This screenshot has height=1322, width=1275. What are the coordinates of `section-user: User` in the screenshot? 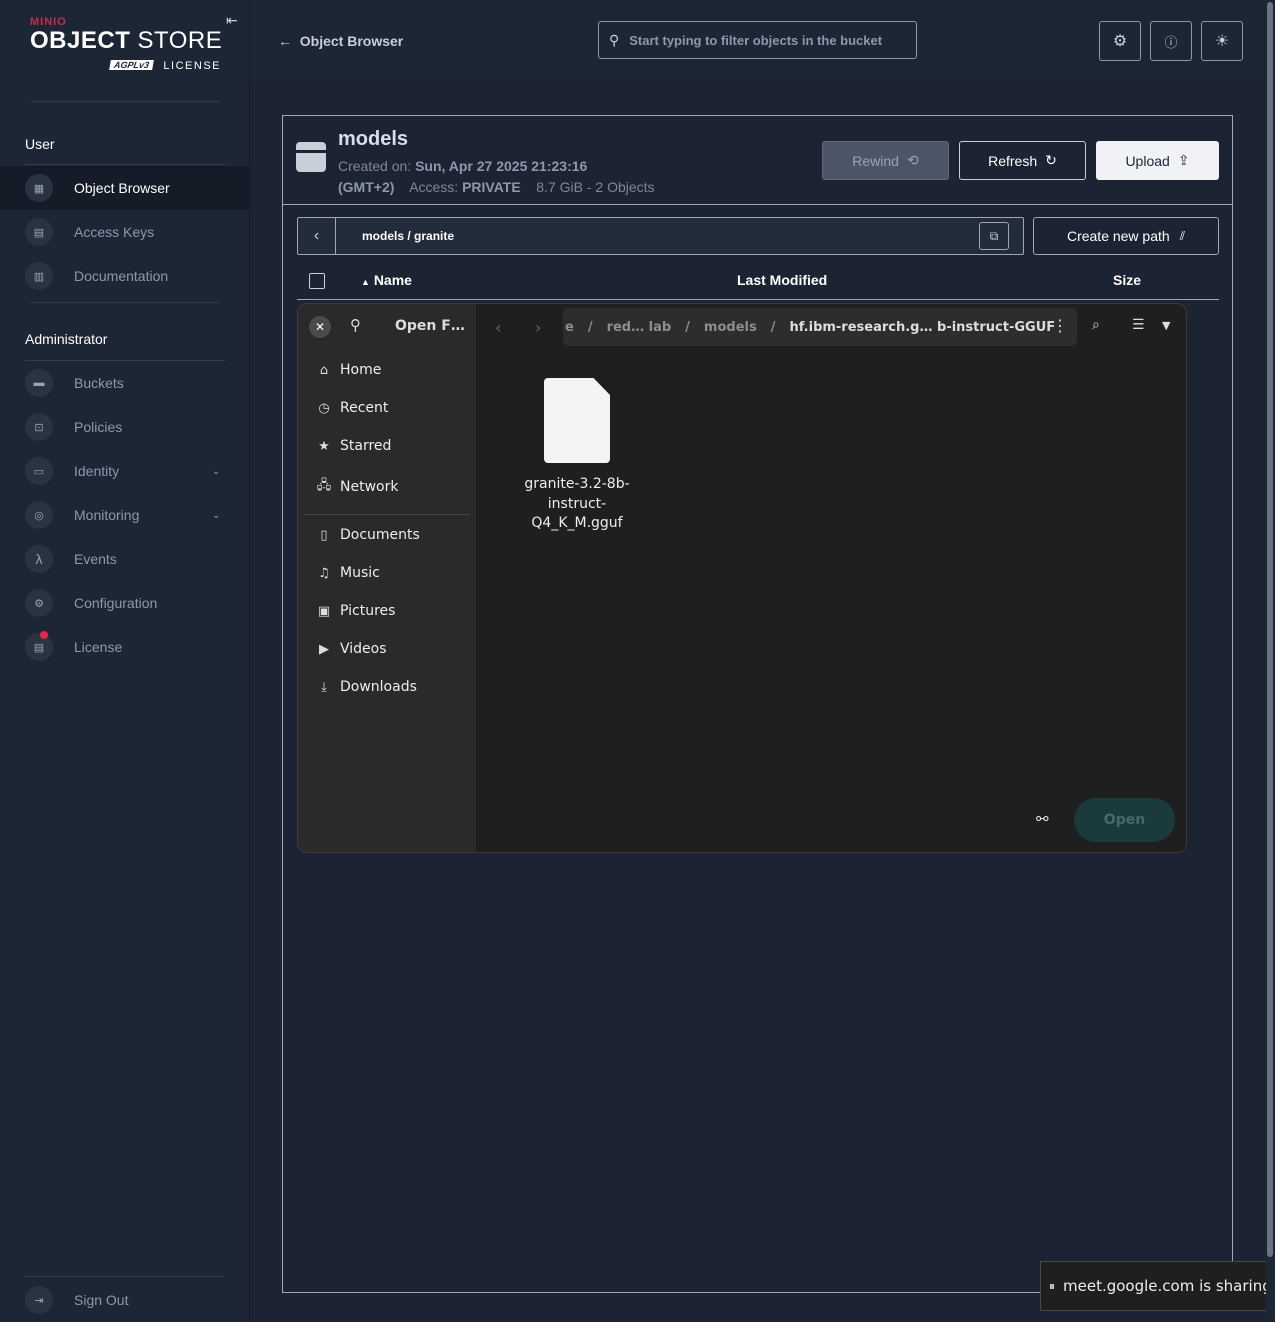 It's located at (40, 144).